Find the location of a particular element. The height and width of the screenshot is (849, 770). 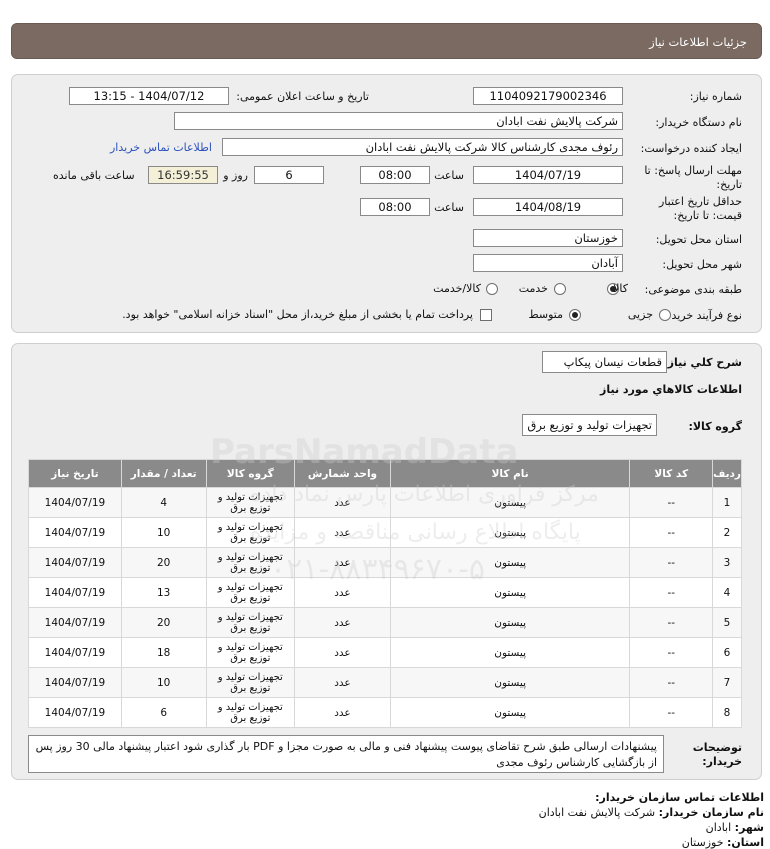

province-field: خوزستان is located at coordinates (548, 238).